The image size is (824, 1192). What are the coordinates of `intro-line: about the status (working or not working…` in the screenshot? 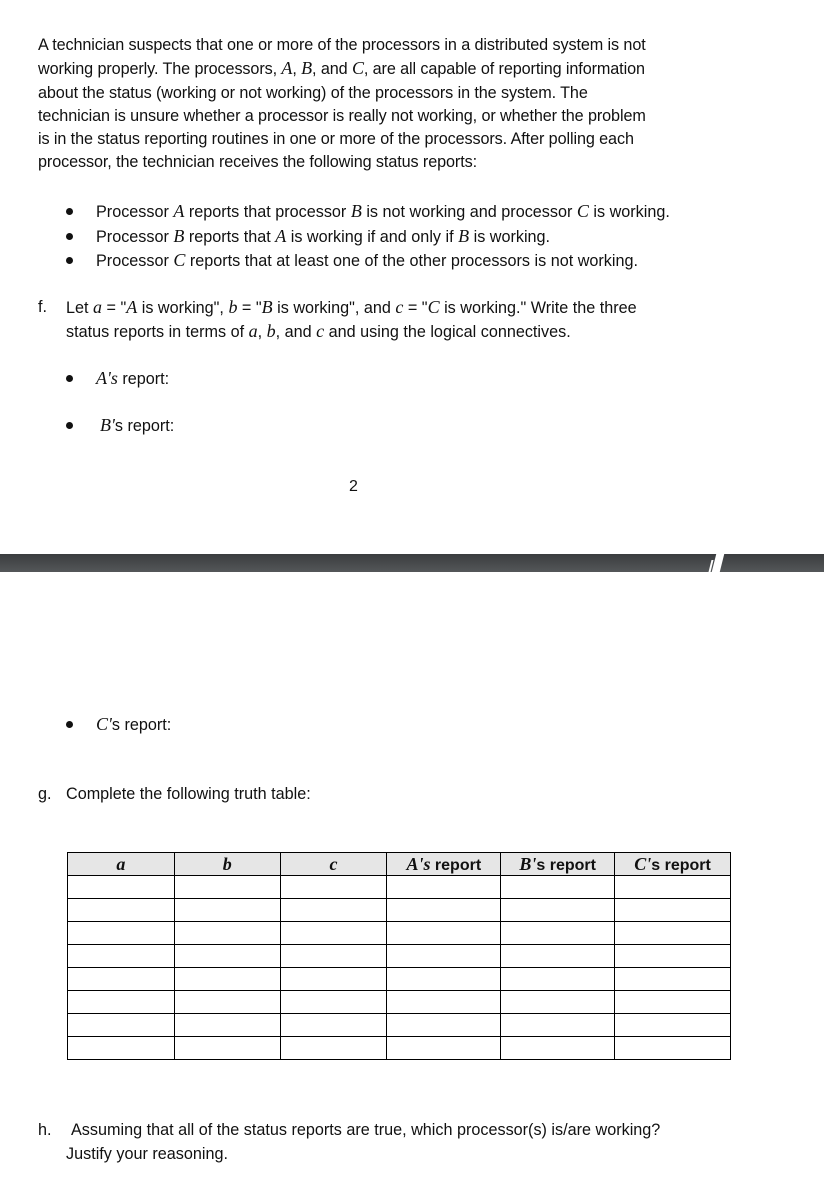 It's located at (313, 92).